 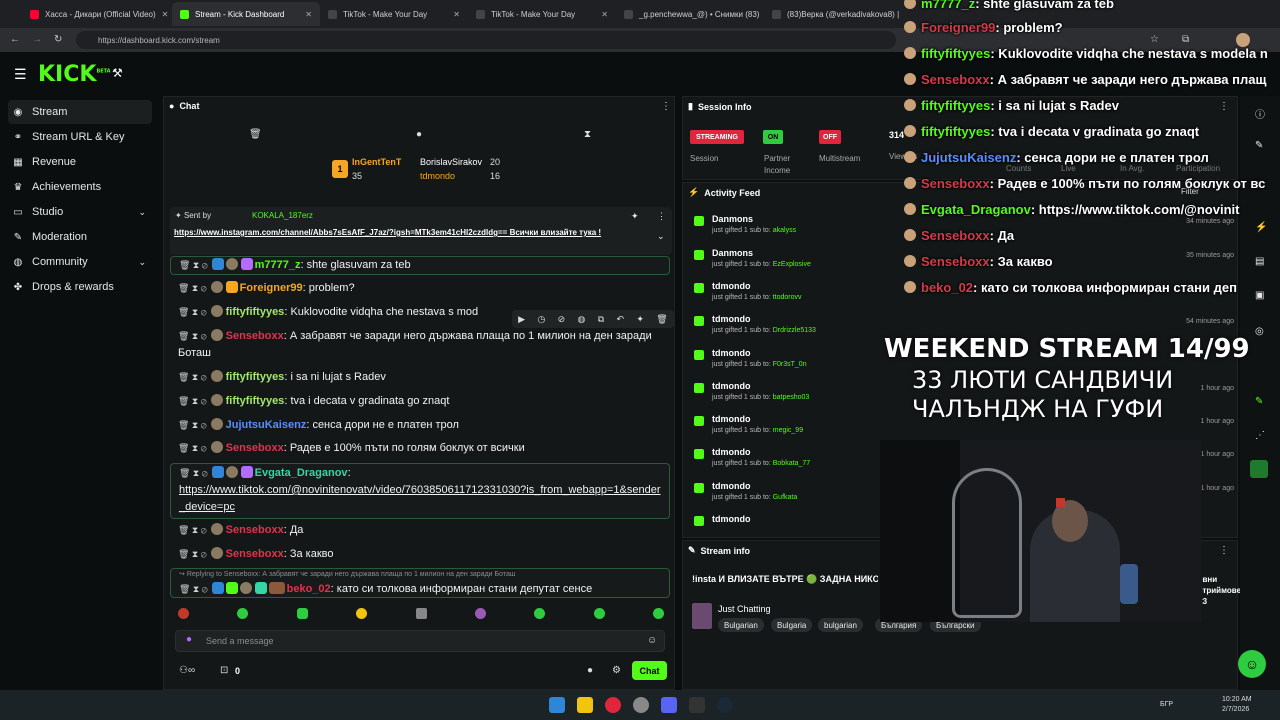 I want to click on chat-message: 🗑 ⧗ ⊘ Senseboxx: Да, so click(x=420, y=530).